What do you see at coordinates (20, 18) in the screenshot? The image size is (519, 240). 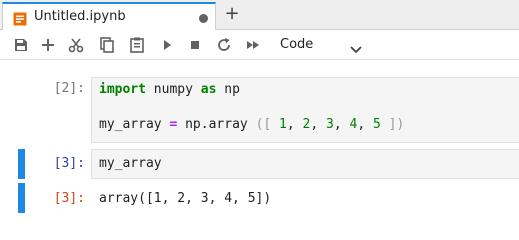 I see `notebook-icon` at bounding box center [20, 18].